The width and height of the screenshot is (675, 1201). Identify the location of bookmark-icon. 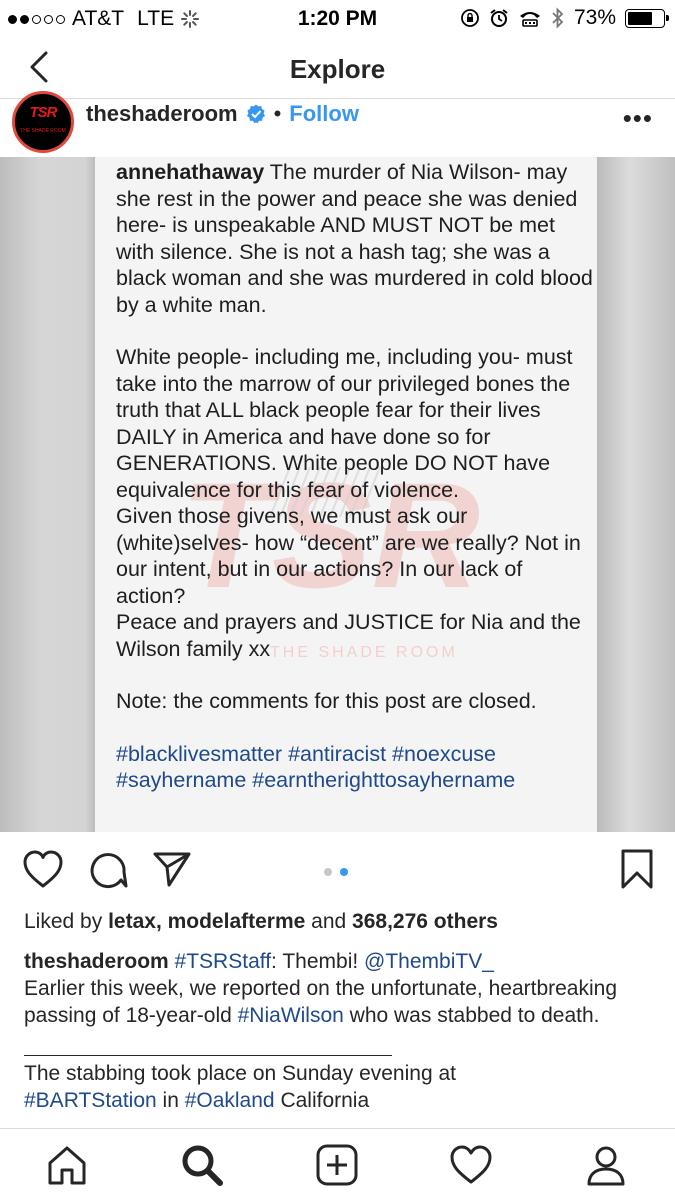
(637, 869).